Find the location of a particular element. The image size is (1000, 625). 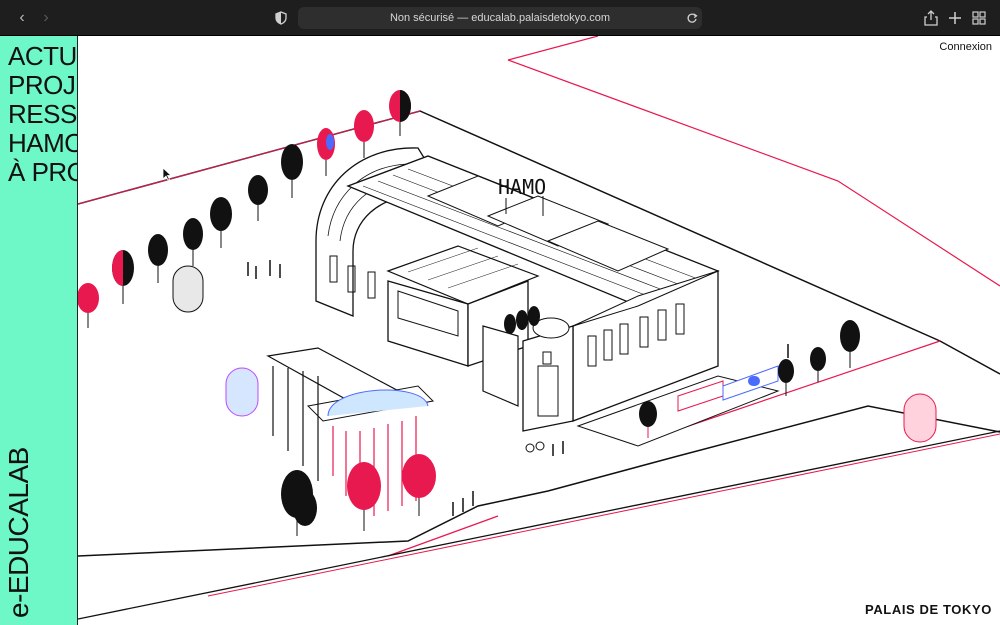

share-icon is located at coordinates (931, 18).